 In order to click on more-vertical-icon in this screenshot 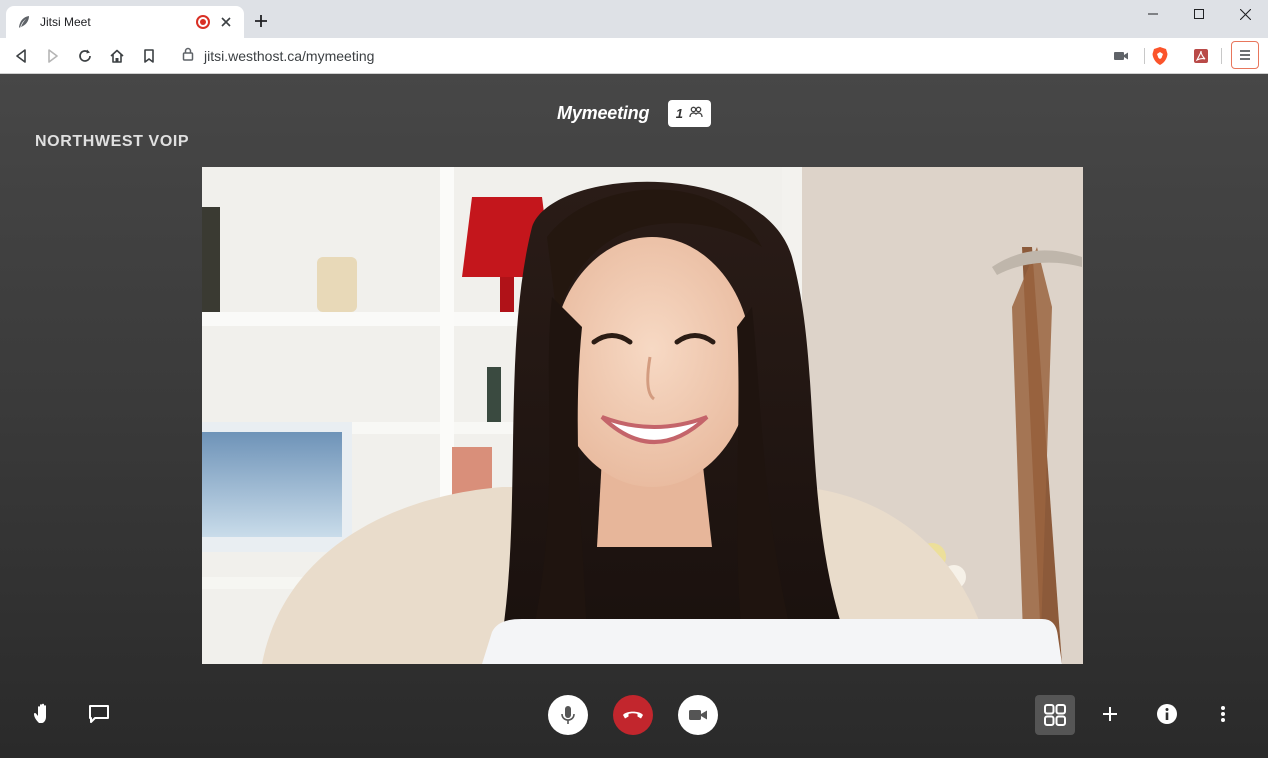, I will do `click(1223, 714)`.